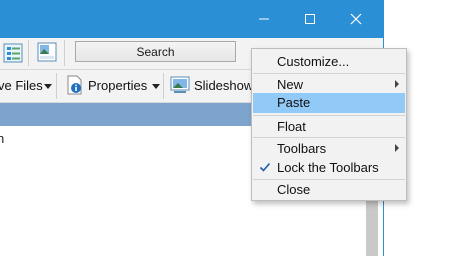 The height and width of the screenshot is (256, 474). Describe the element at coordinates (156, 86) in the screenshot. I see `properties-dropdown-arrow` at that location.